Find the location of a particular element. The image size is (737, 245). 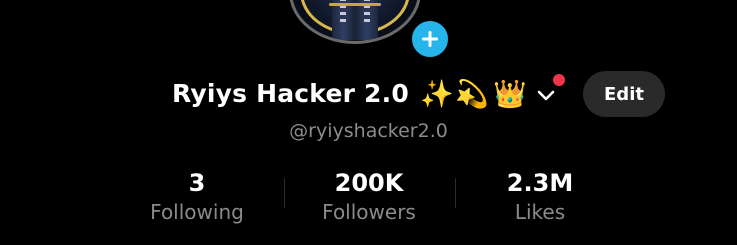

crown-icon: 👑 is located at coordinates (510, 94).